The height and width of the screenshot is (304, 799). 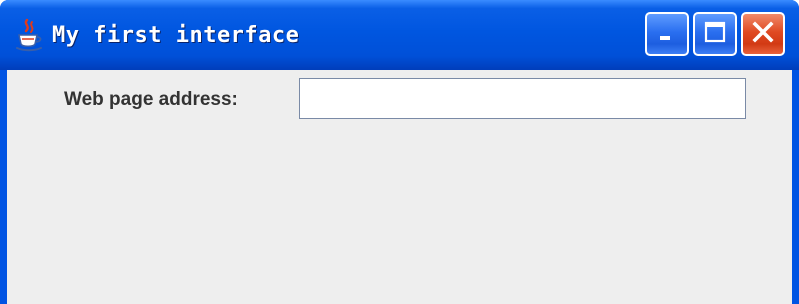 I want to click on address-label: Web page address:, so click(x=151, y=99).